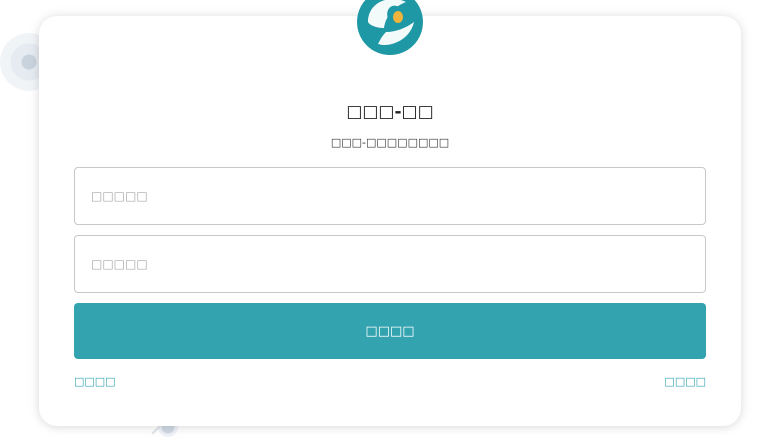  What do you see at coordinates (390, 112) in the screenshot?
I see `page-title: □□□-□□` at bounding box center [390, 112].